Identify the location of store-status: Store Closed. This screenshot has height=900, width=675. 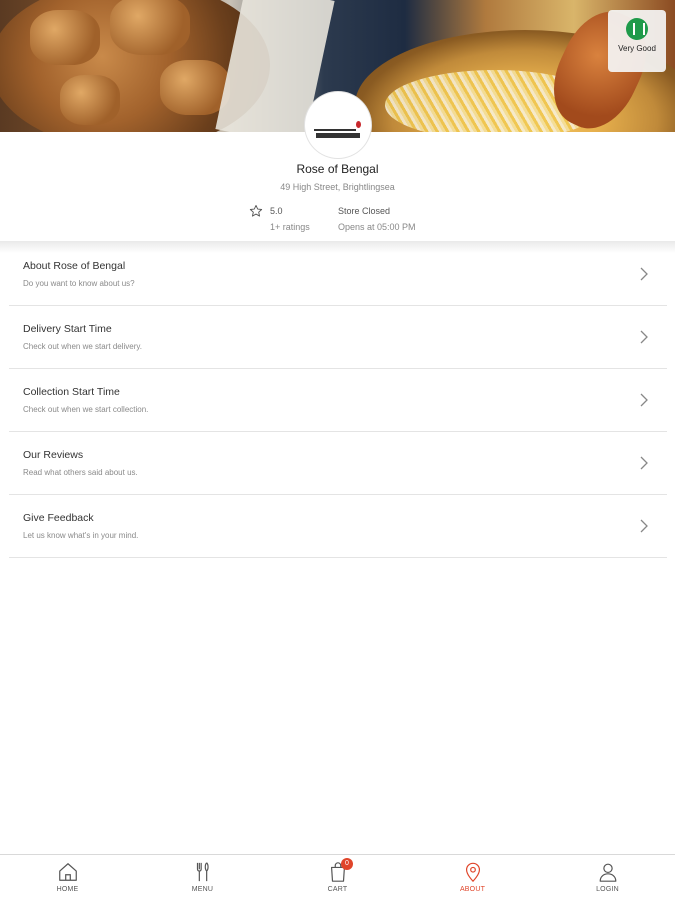
(364, 211).